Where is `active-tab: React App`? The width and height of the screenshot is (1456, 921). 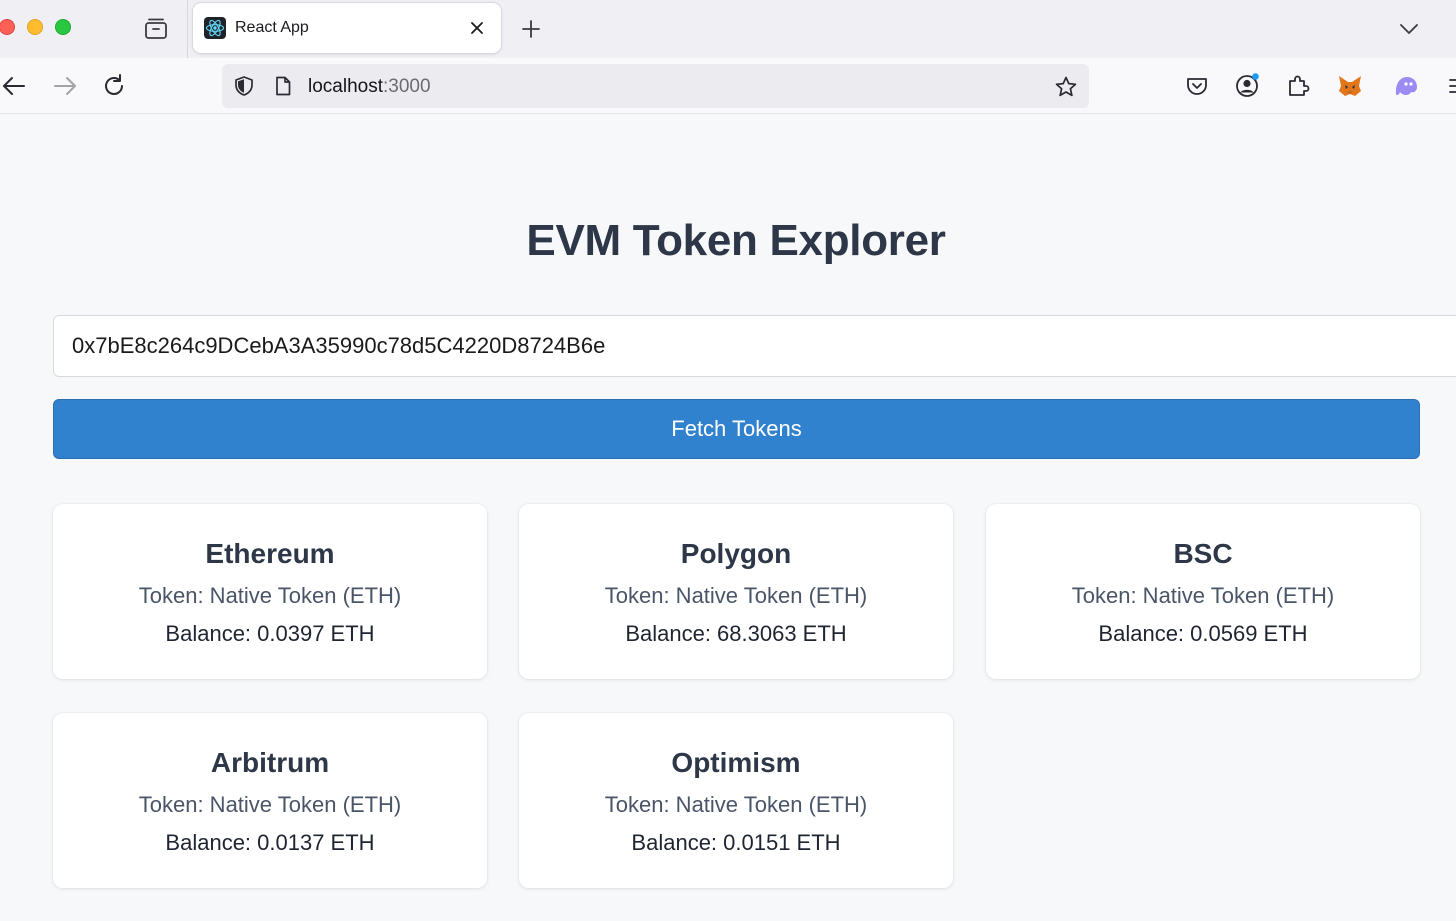 active-tab: React App is located at coordinates (347, 28).